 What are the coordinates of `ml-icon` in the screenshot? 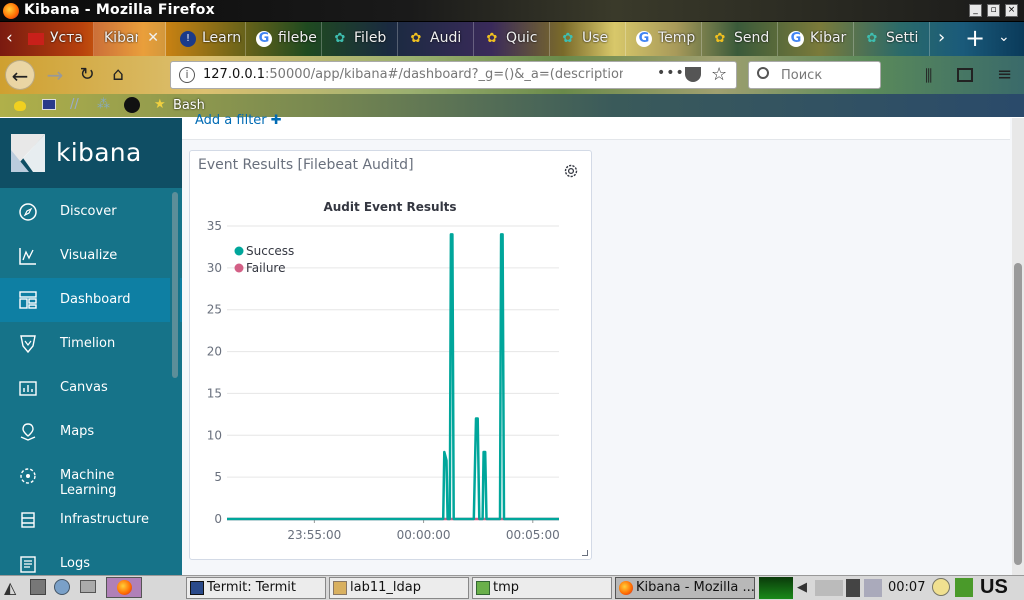 It's located at (28, 476).